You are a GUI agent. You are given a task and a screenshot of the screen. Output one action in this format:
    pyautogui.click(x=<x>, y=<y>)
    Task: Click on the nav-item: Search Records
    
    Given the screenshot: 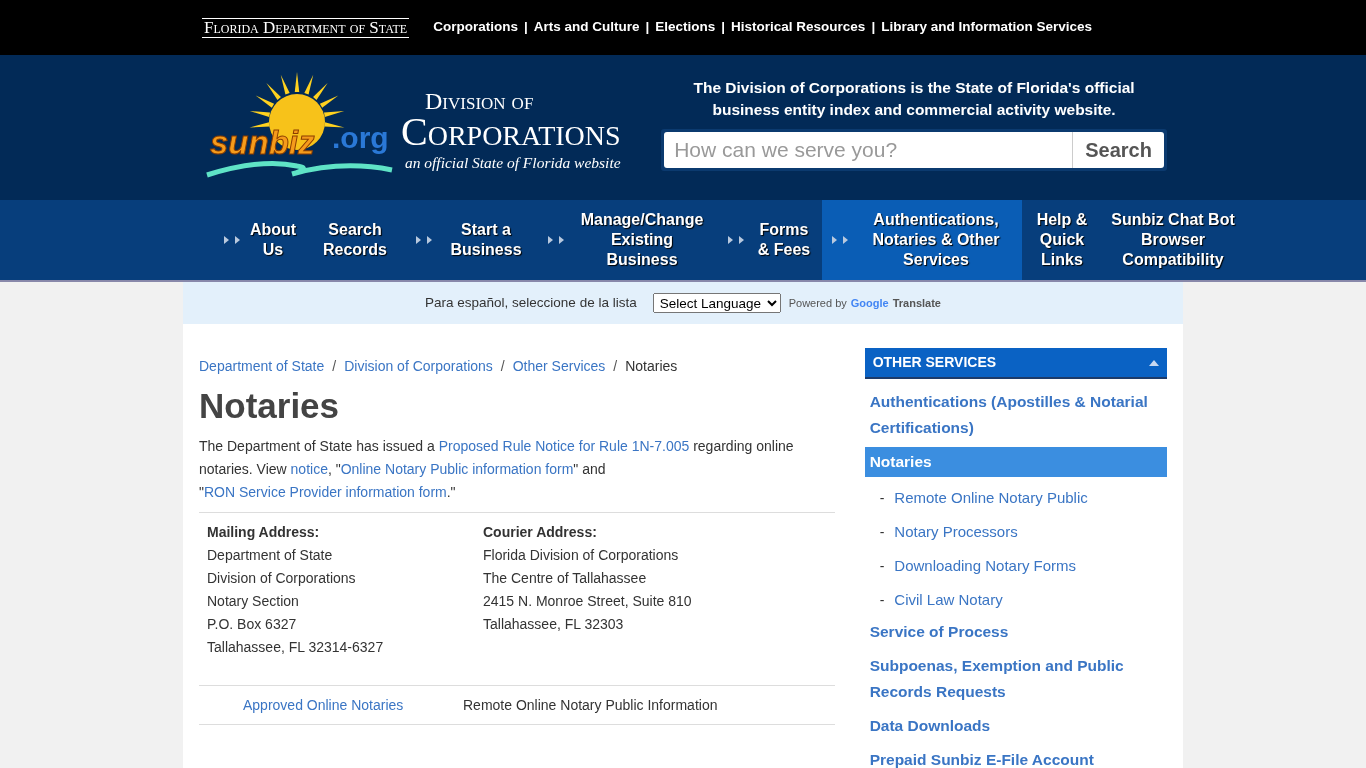 What is the action you would take?
    pyautogui.click(x=355, y=240)
    